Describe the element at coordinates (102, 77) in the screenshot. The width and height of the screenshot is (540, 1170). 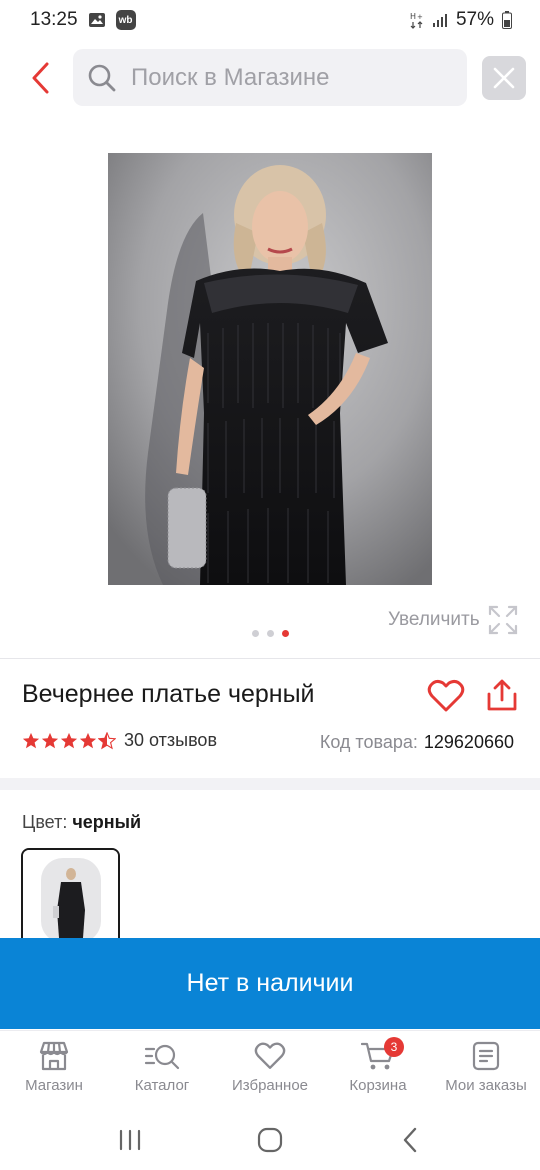
I see `search-icon` at that location.